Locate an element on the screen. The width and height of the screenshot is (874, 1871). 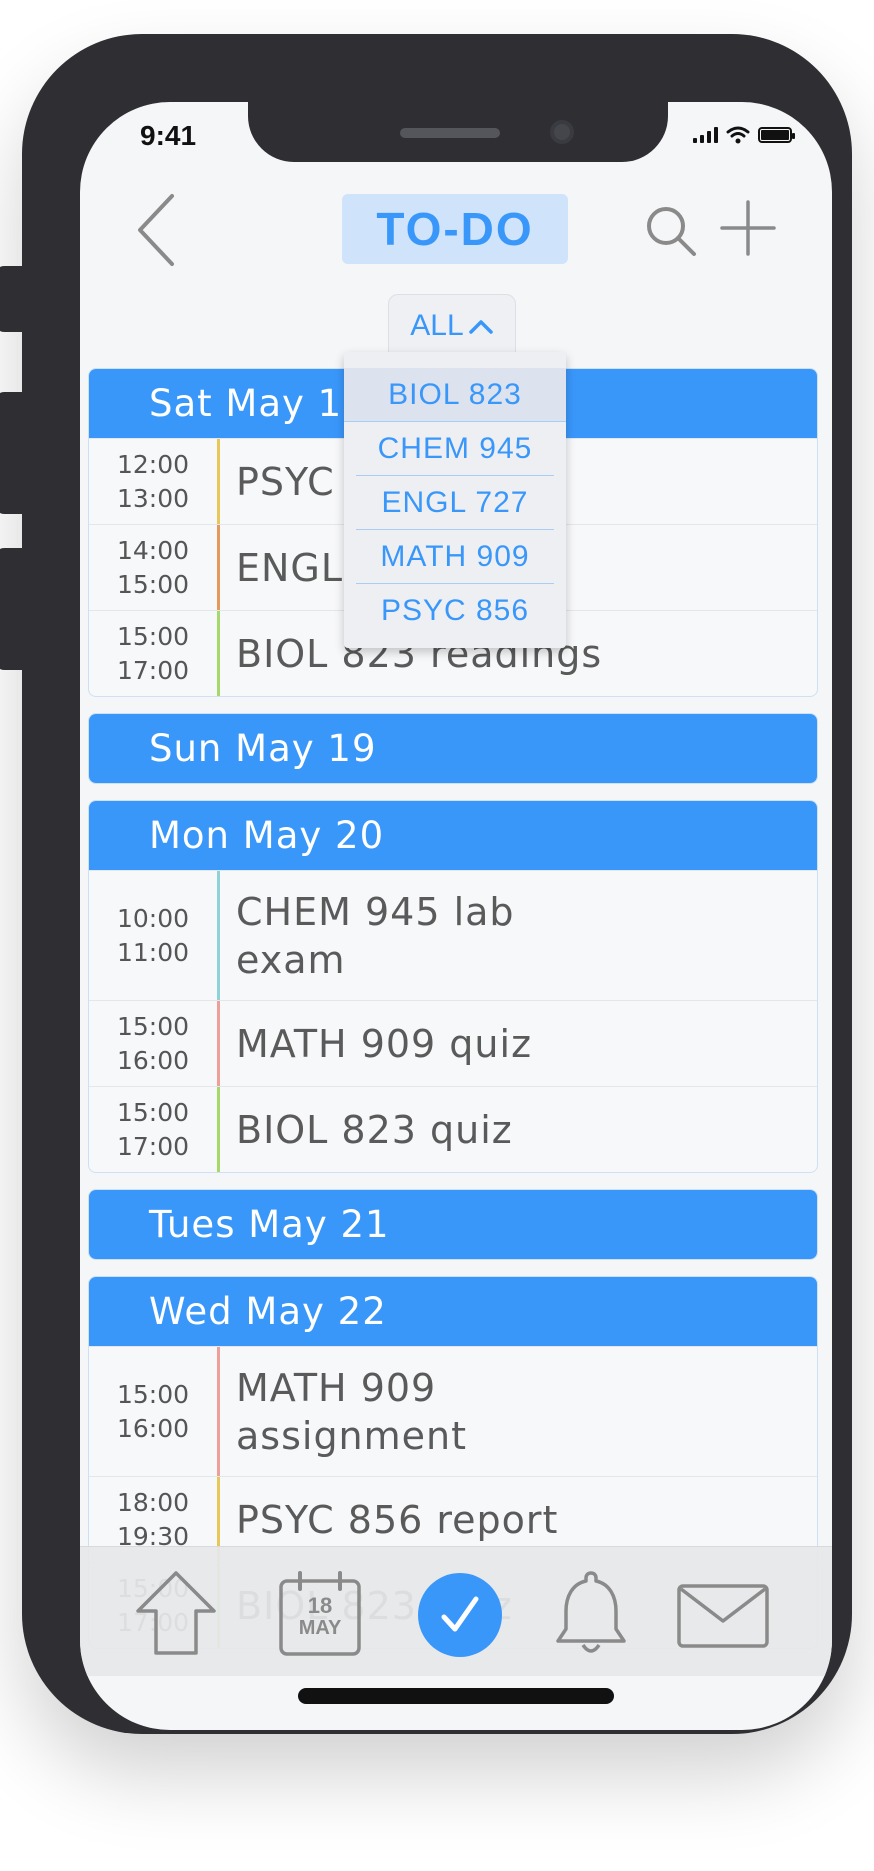
filter-option: MATH 909 is located at coordinates (455, 557).